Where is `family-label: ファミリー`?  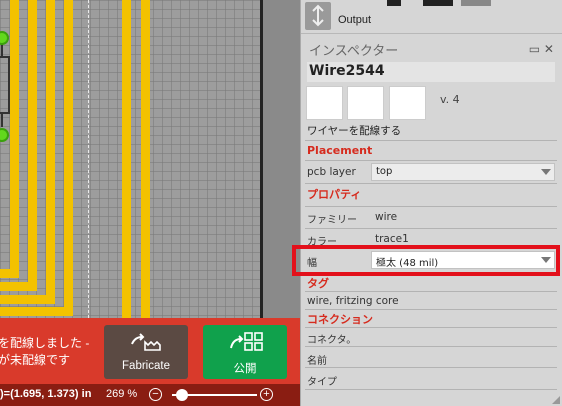
family-label: ファミリー is located at coordinates (332, 220).